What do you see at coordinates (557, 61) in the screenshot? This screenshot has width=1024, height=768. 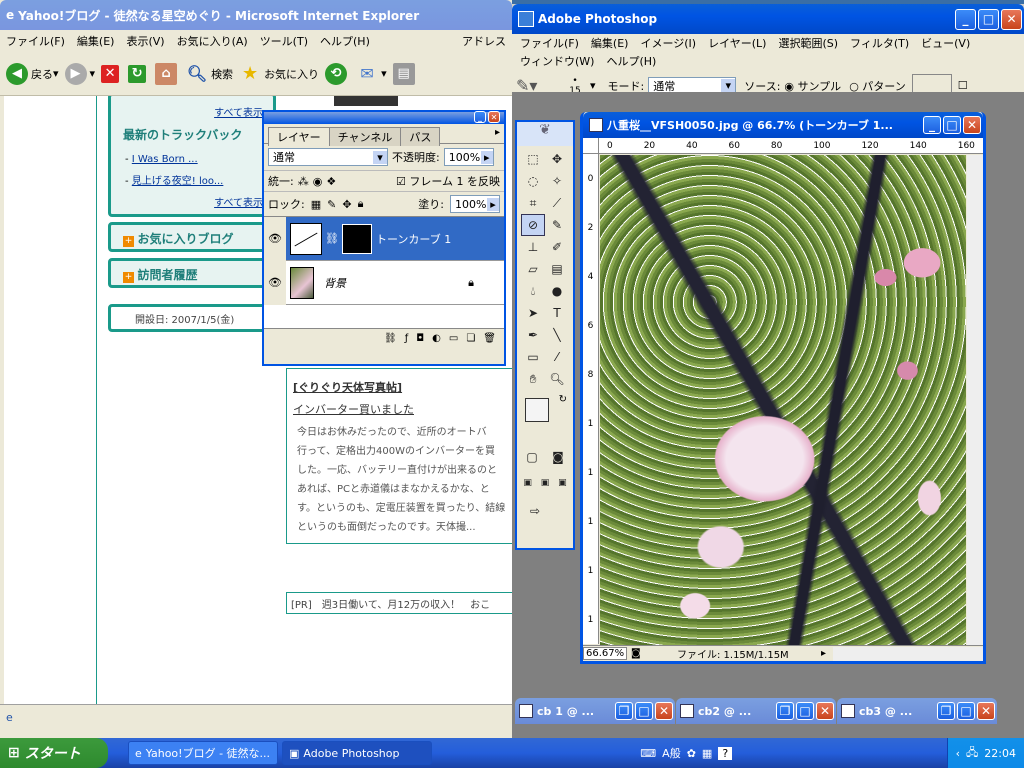 I see `ps-menu-window: ウィンドウ(W)` at bounding box center [557, 61].